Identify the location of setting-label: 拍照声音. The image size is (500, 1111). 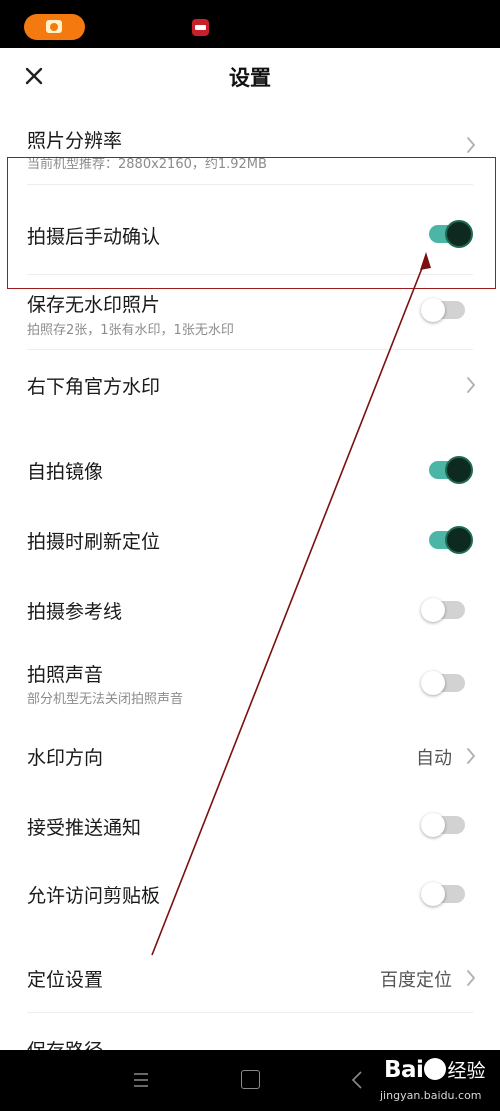
(65, 675).